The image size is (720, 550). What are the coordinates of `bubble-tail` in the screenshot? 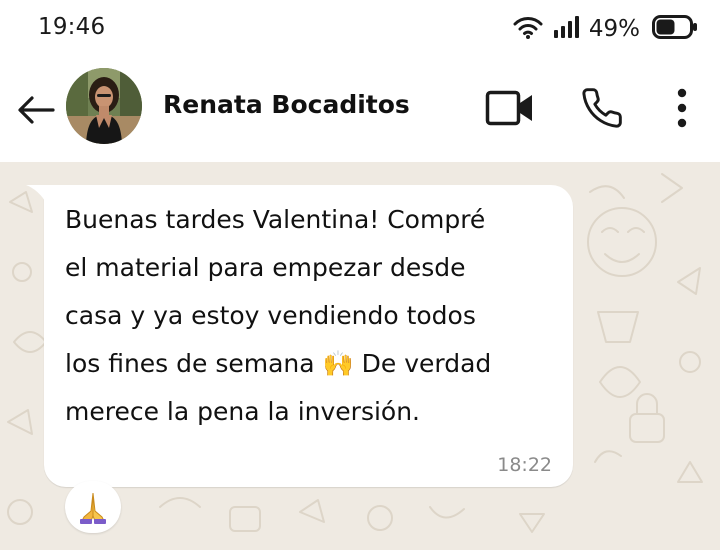 It's located at (36, 194).